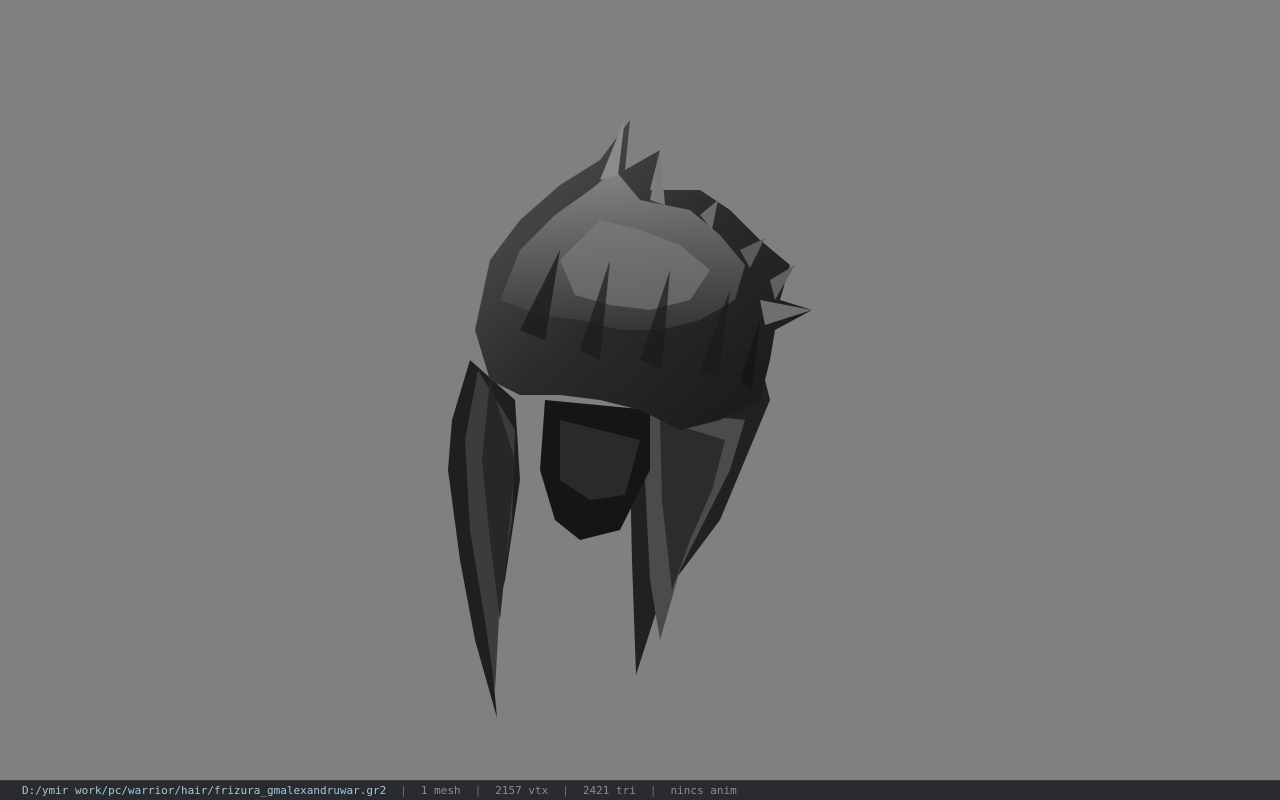 This screenshot has width=1280, height=800. I want to click on mesh-count-label: 1 mesh, so click(440, 790).